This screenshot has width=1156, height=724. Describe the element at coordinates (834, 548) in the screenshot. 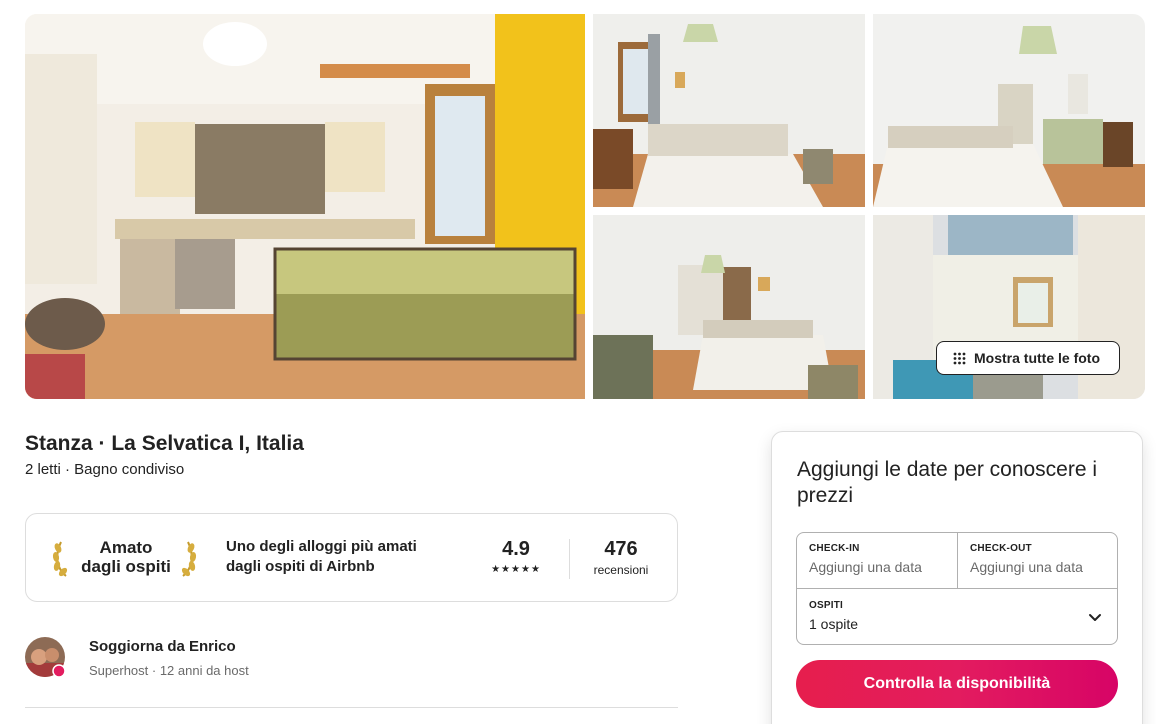

I see `checkin-label: CHECK-IN` at that location.